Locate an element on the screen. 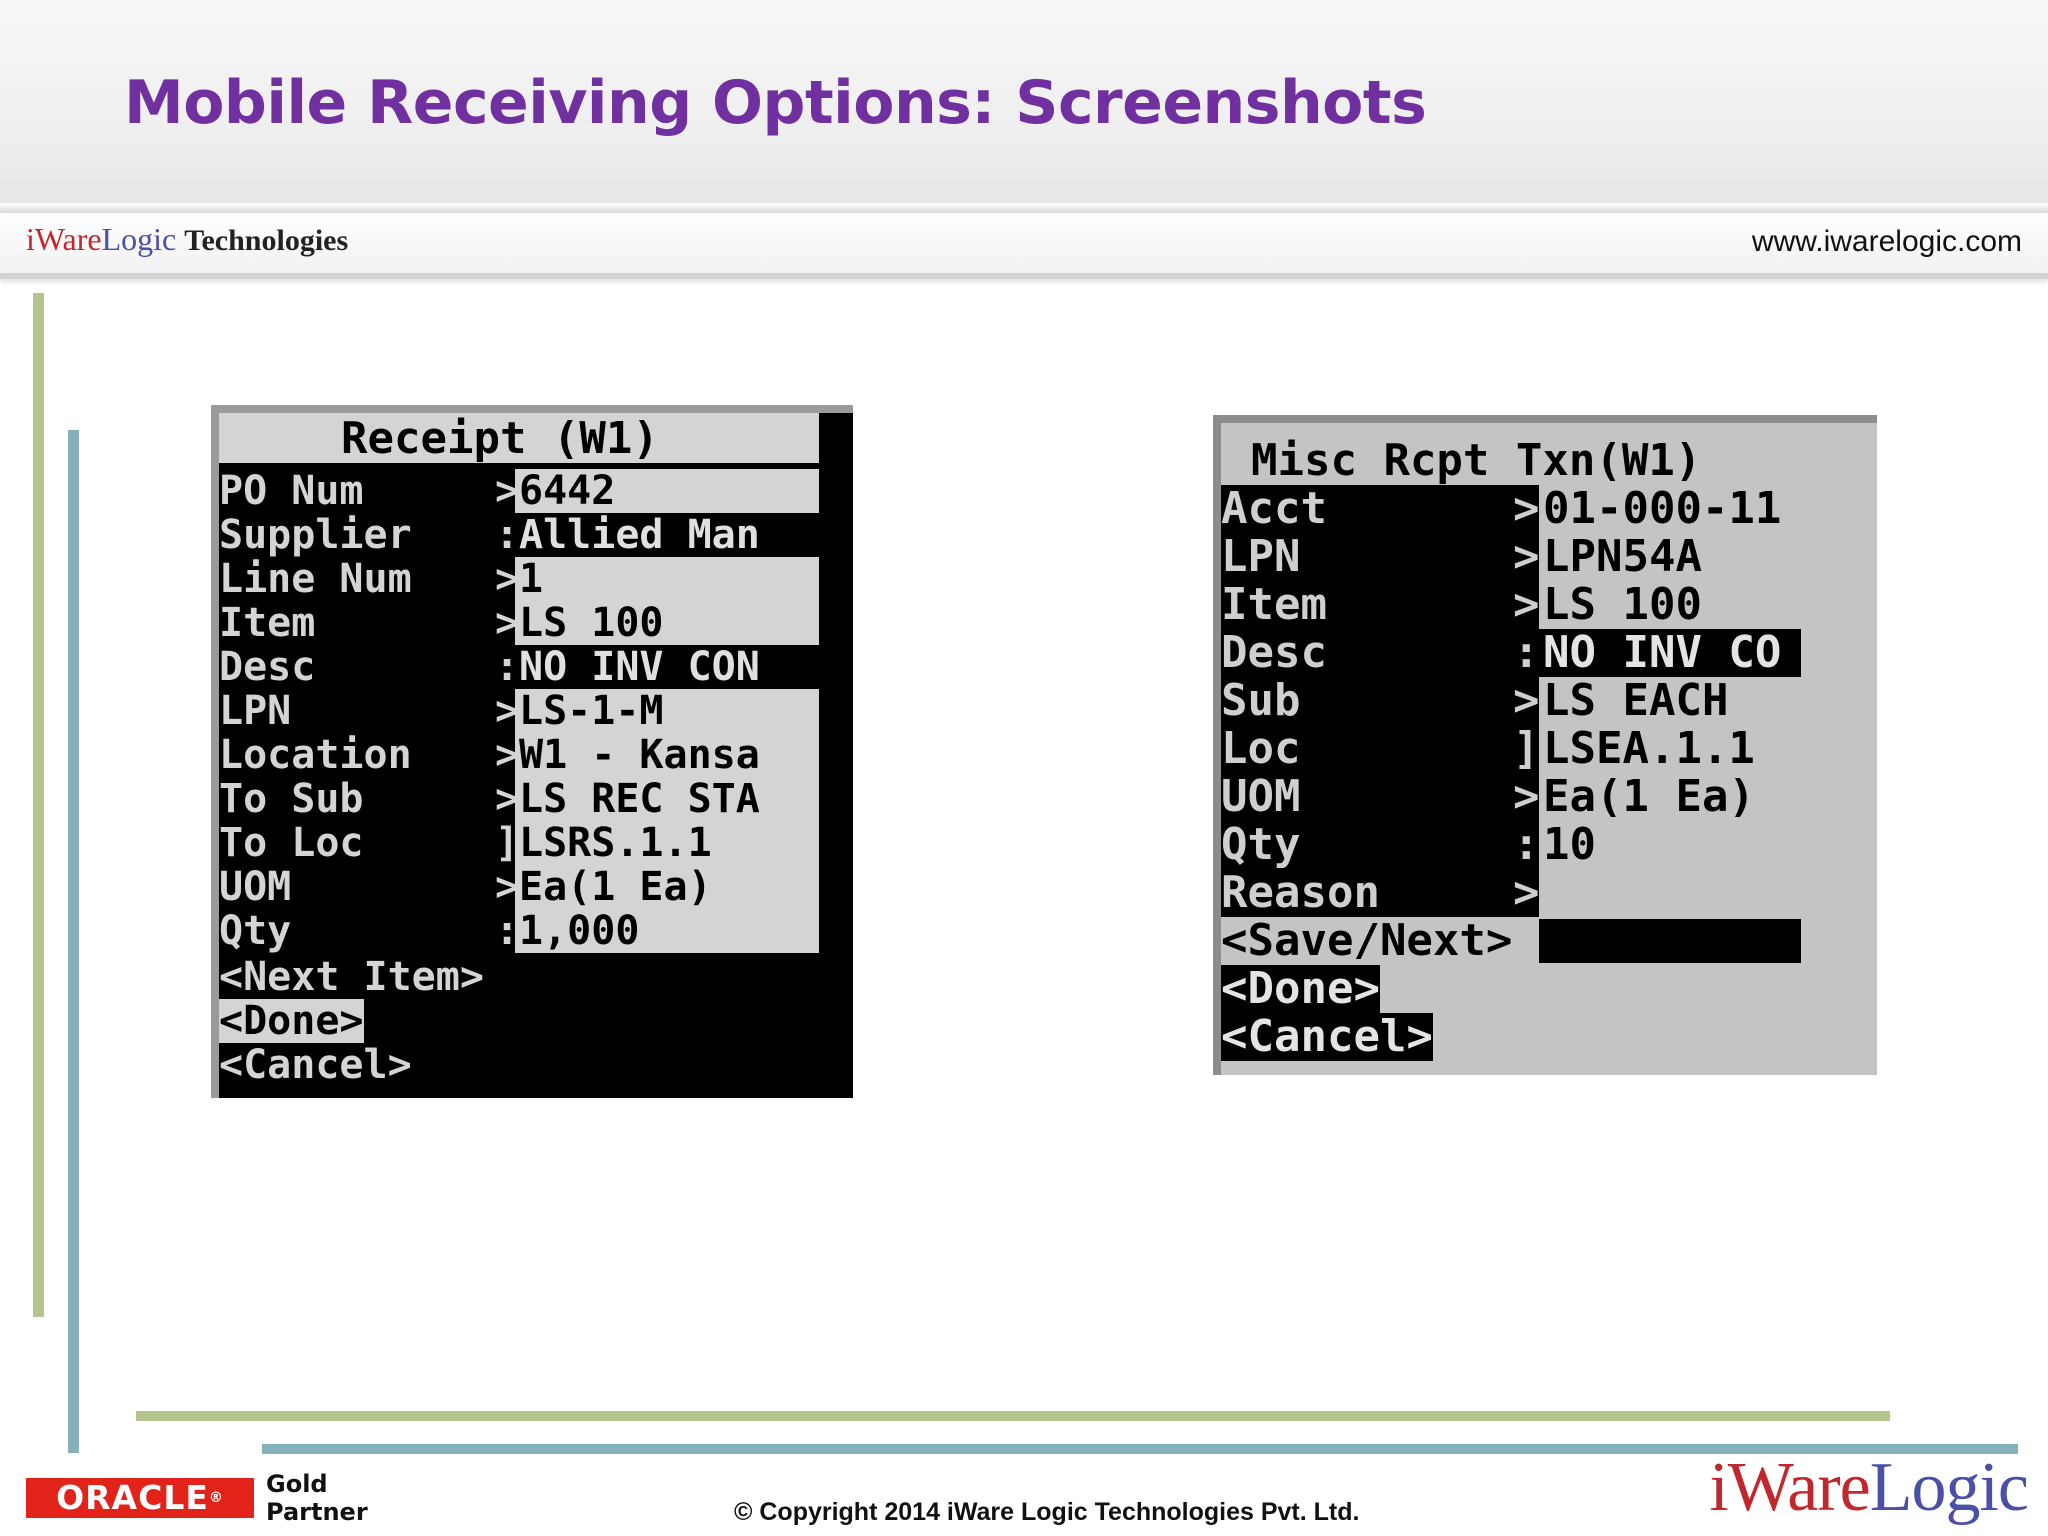 The image size is (2048, 1536). sub-field: LS EACH is located at coordinates (1670, 701).